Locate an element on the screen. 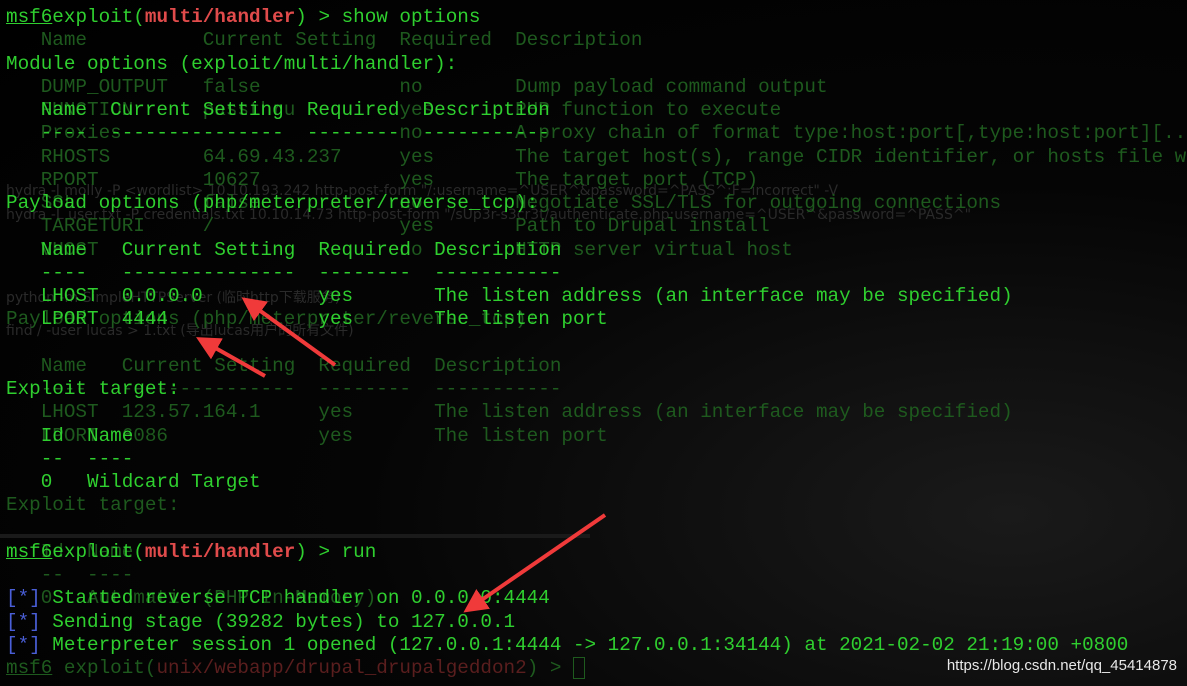 This screenshot has height=686, width=1187. arrow-to-lport is located at coordinates (231, 357).